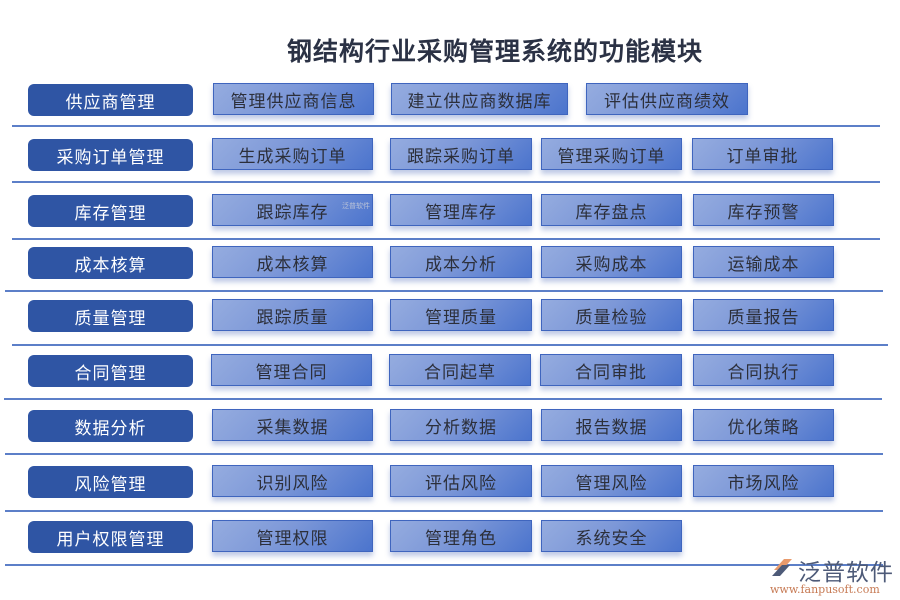 The height and width of the screenshot is (600, 900). Describe the element at coordinates (292, 315) in the screenshot. I see `function-item: 跟踪质量` at that location.